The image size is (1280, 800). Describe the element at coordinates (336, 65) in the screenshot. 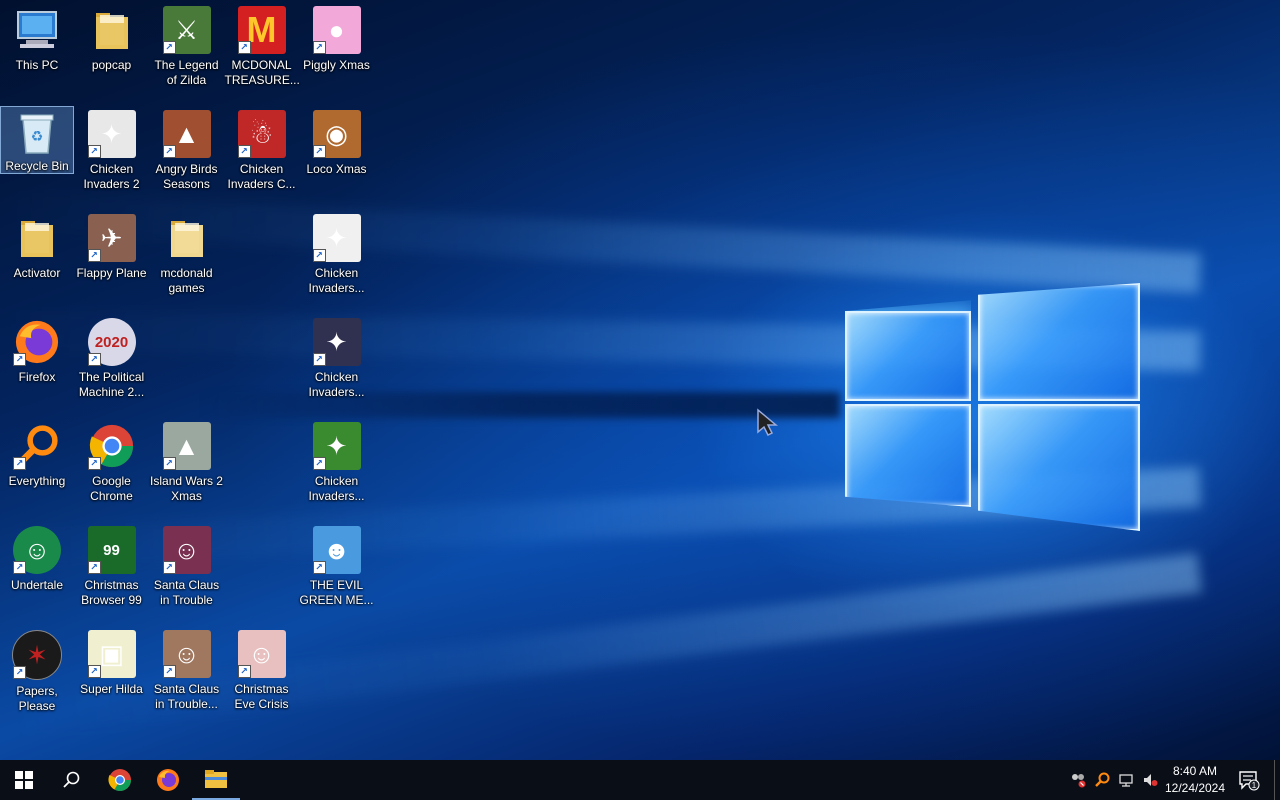

I see `desktop-icon-label: Piggly Xmas` at that location.